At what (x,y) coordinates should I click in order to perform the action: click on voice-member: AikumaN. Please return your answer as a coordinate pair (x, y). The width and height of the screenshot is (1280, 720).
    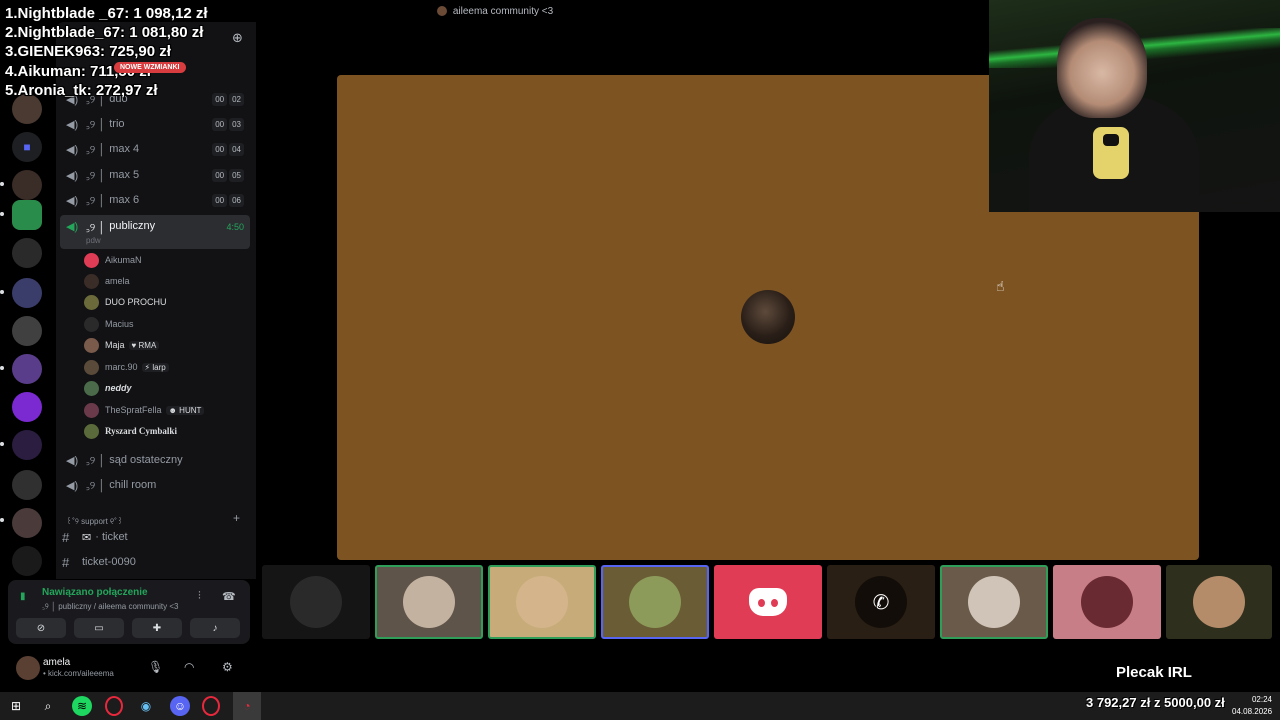
    Looking at the image, I should click on (113, 260).